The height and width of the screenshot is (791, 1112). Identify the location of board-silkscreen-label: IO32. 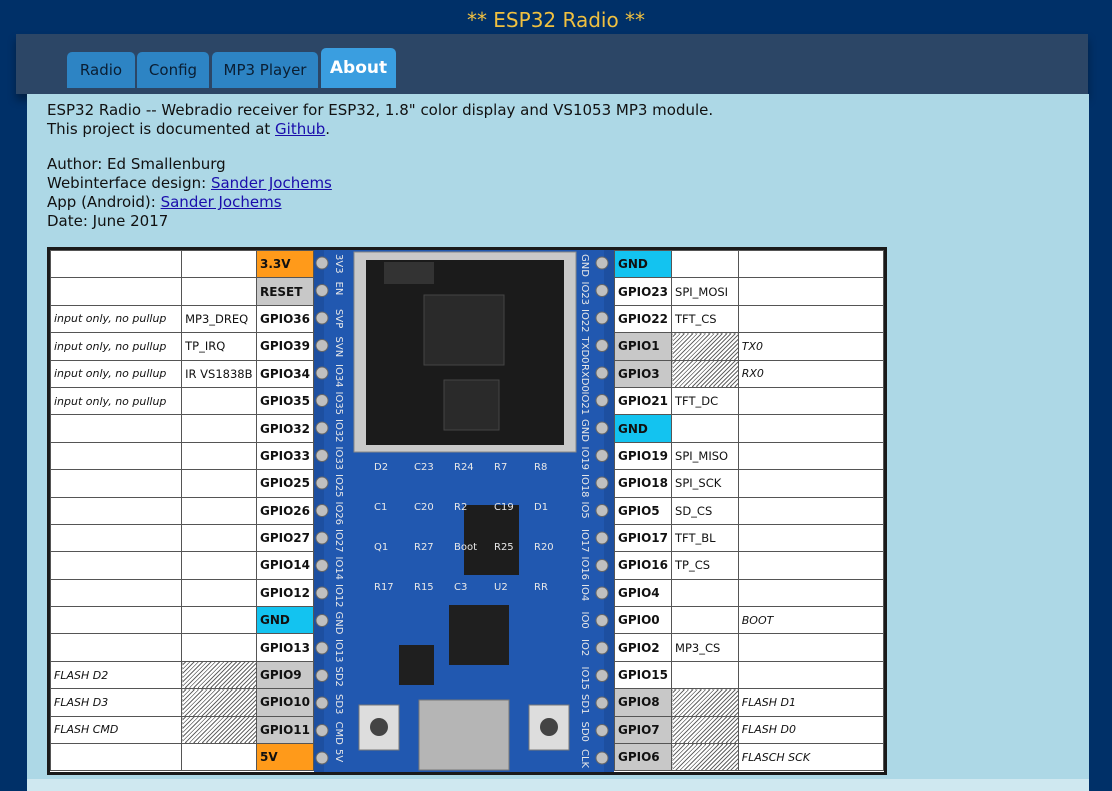
(338, 431).